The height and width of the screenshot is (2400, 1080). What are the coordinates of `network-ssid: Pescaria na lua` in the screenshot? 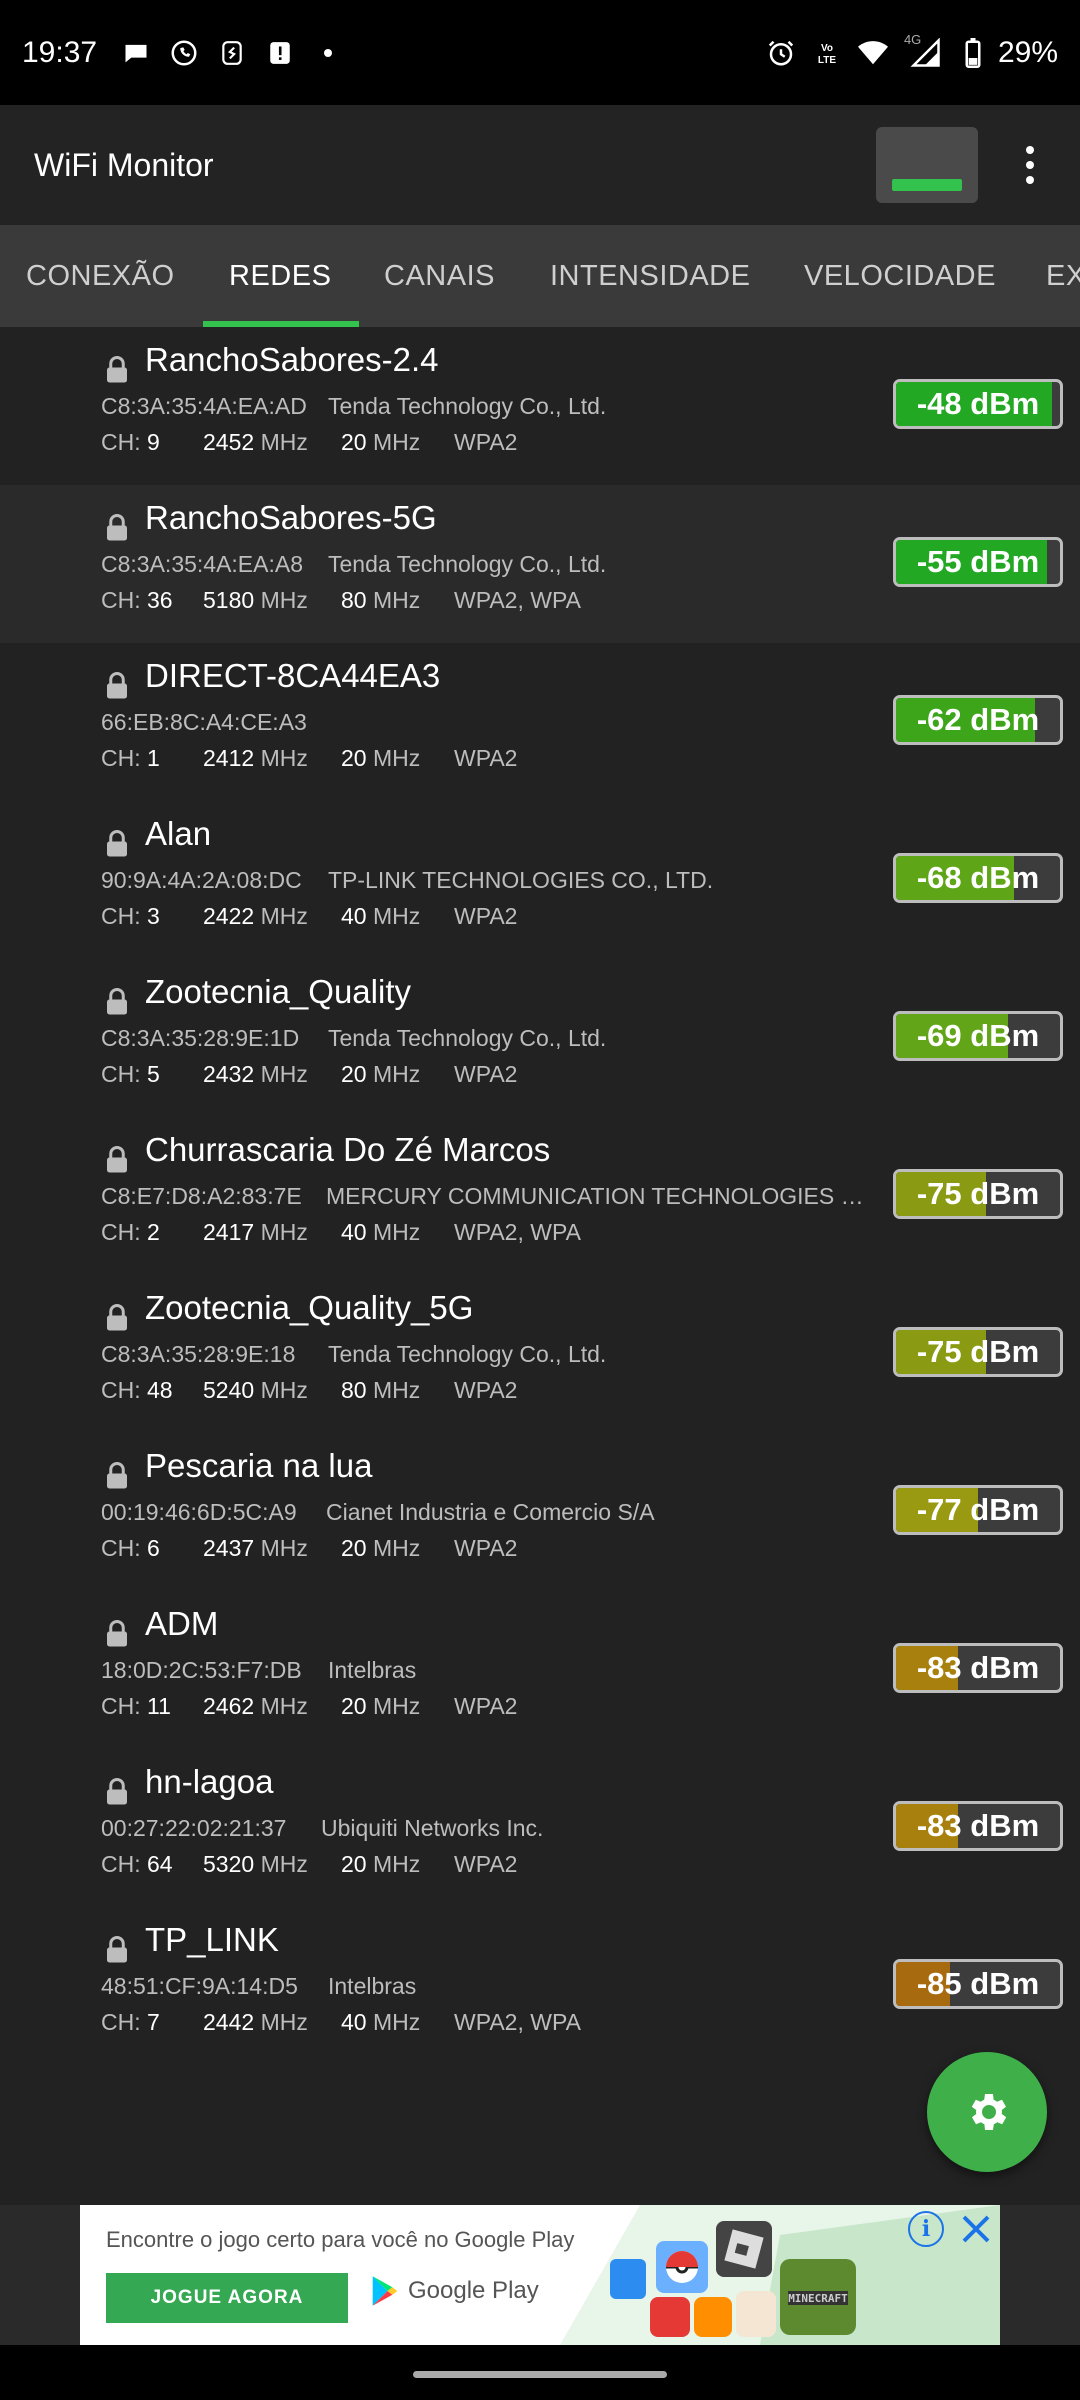 It's located at (259, 1465).